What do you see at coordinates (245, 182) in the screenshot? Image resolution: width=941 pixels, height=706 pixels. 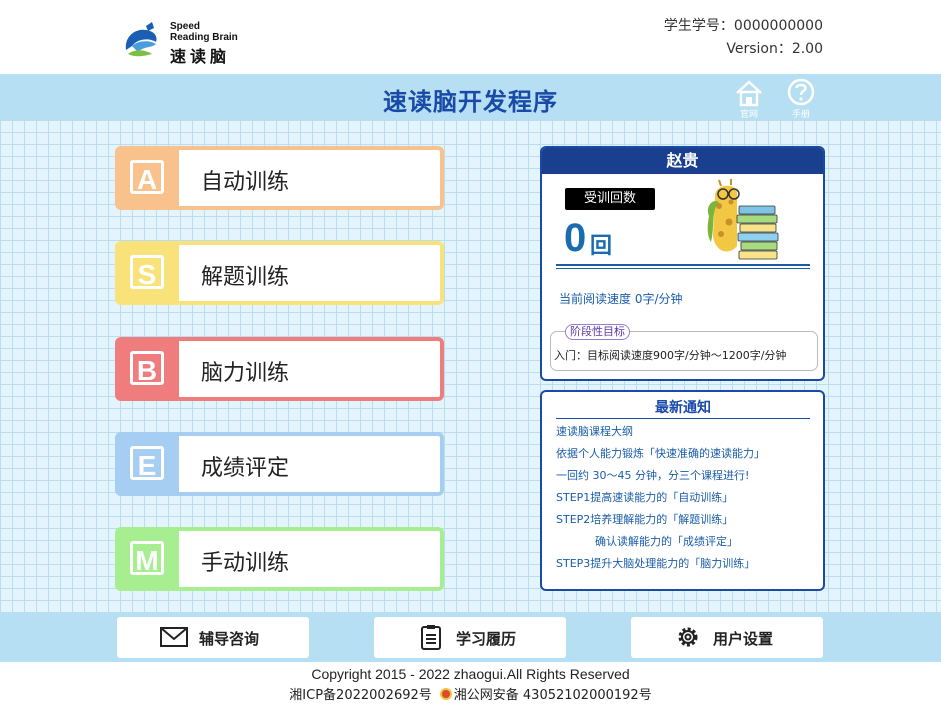 I see `menu-label: 自动训练` at bounding box center [245, 182].